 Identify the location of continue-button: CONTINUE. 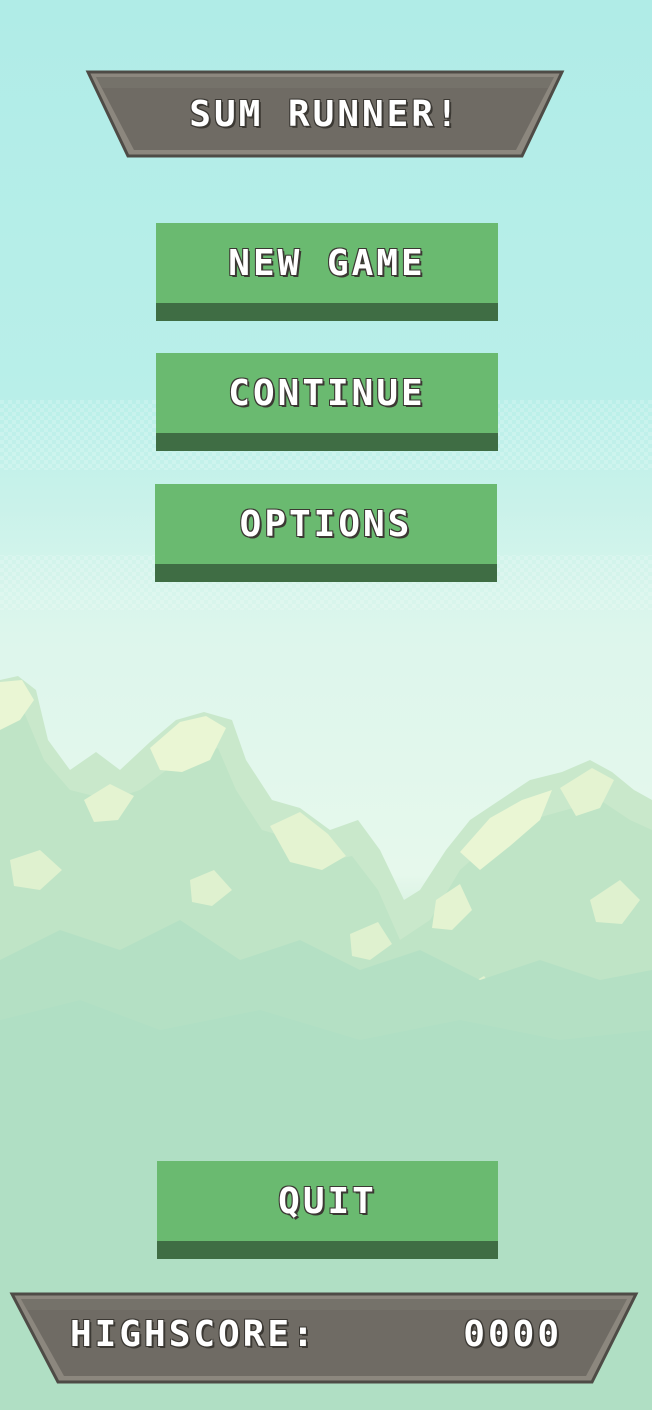
(327, 402).